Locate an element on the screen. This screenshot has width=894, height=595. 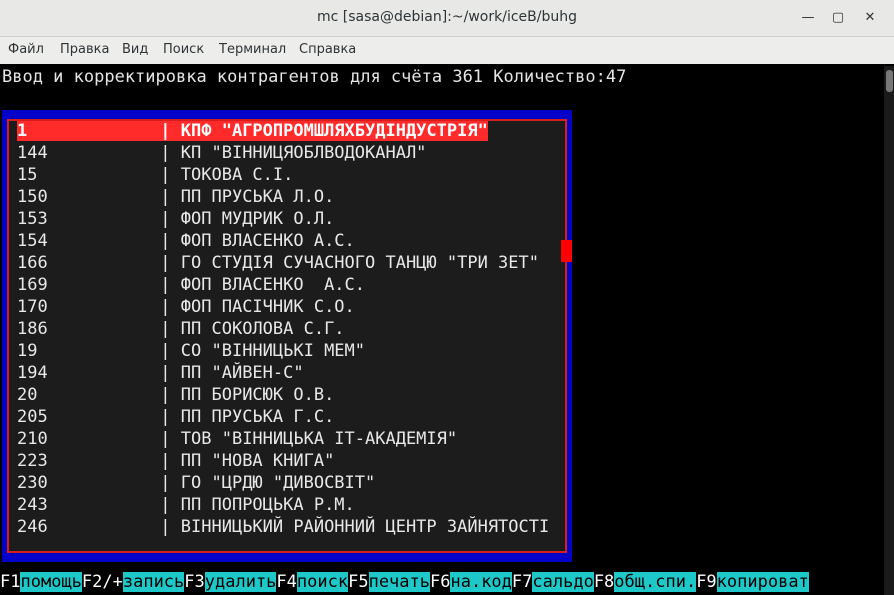
fkey-label: удалить is located at coordinates (240, 582).